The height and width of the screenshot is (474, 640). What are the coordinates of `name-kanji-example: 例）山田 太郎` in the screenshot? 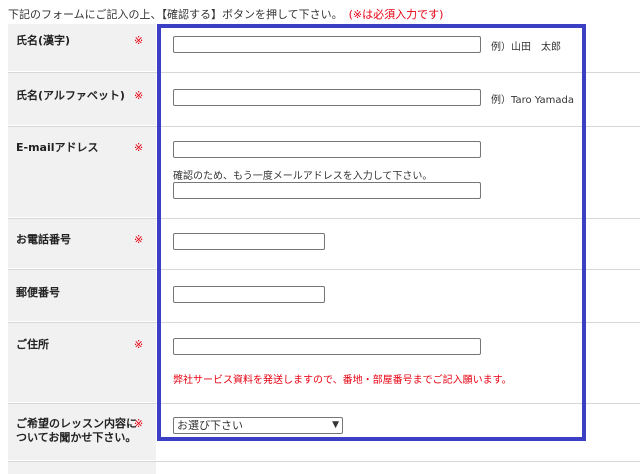 It's located at (526, 47).